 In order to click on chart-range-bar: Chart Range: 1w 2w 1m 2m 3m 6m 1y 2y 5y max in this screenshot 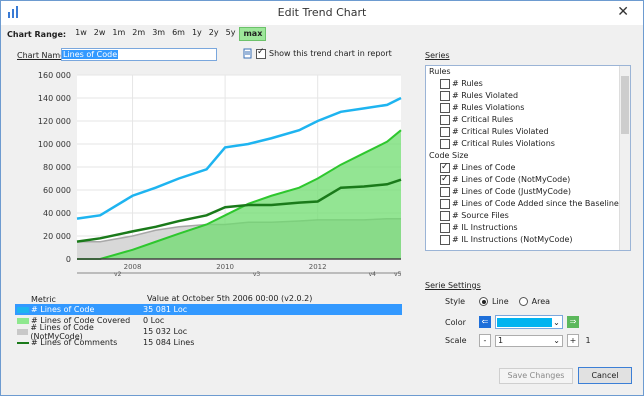, I will do `click(137, 34)`.